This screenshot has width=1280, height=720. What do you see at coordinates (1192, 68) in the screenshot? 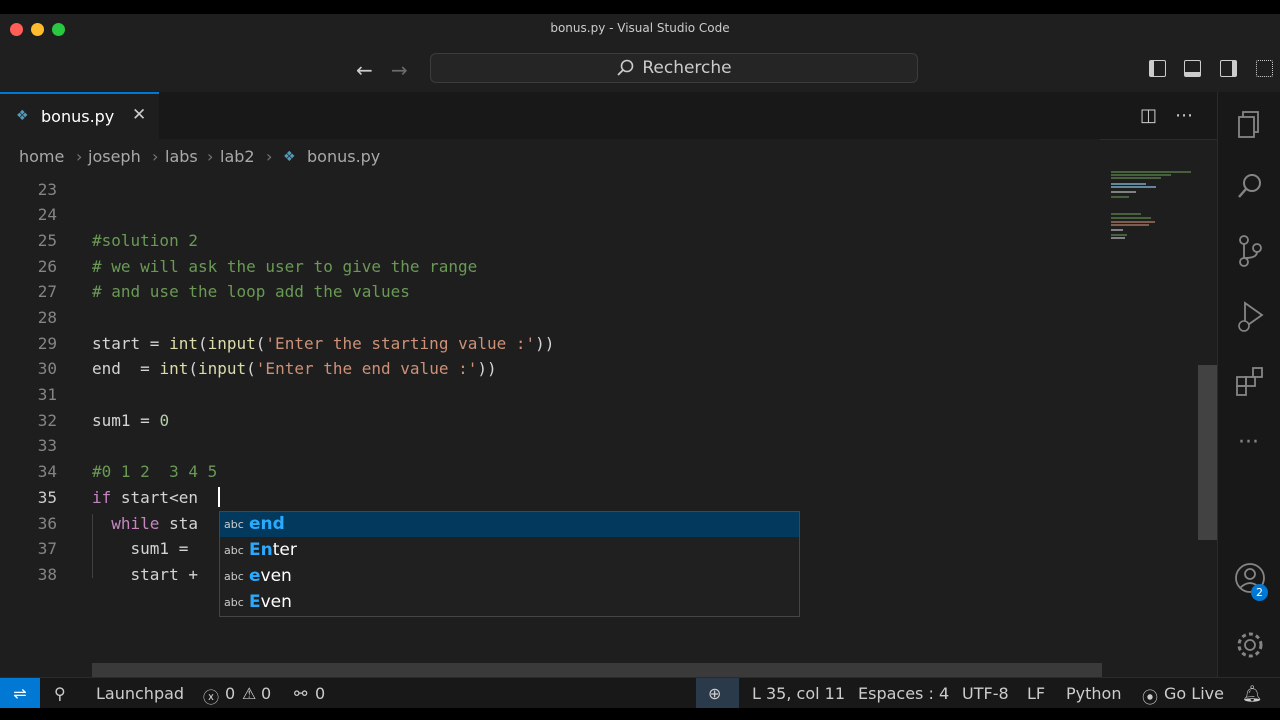
I see `toggle-panel-icon` at bounding box center [1192, 68].